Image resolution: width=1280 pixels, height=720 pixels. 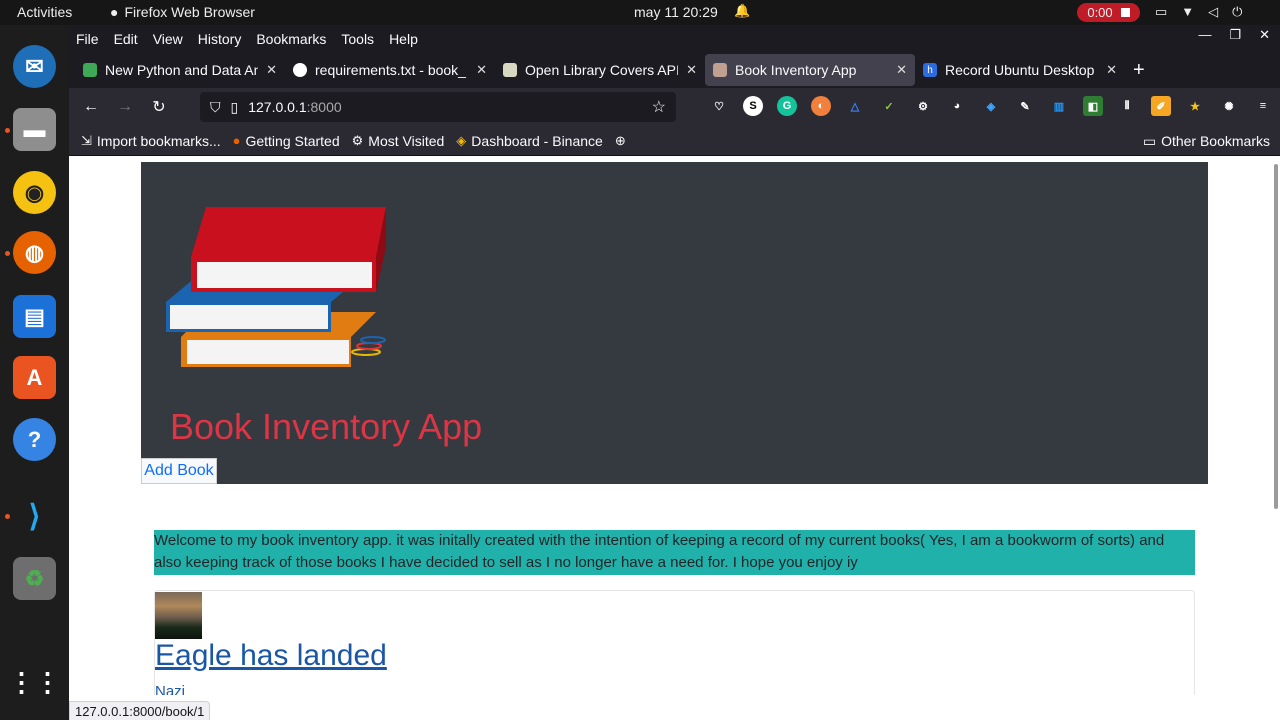 I want to click on menu-history: History, so click(x=220, y=39).